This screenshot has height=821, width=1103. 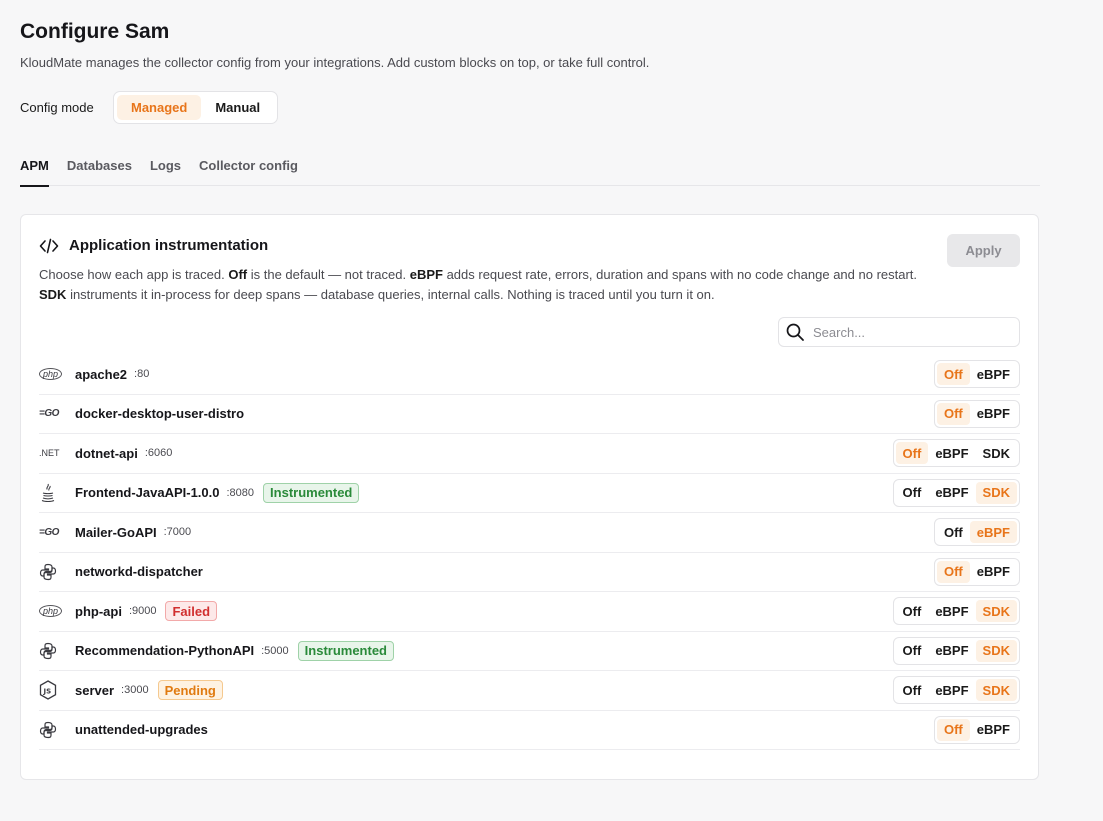 I want to click on search-icon, so click(x=795, y=332).